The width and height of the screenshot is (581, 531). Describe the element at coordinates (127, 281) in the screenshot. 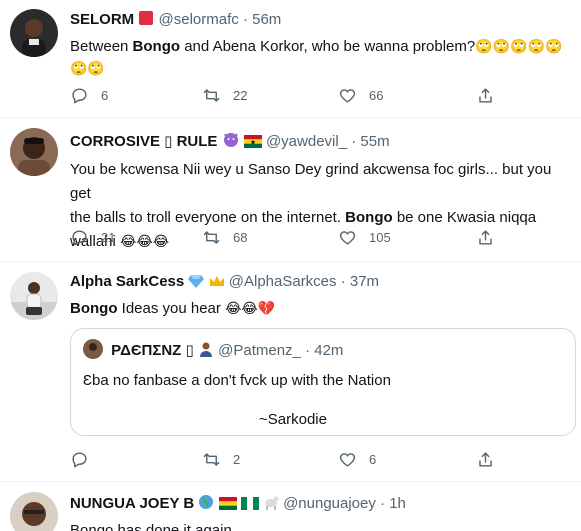

I see `author-name: Alpha SarkCess` at that location.